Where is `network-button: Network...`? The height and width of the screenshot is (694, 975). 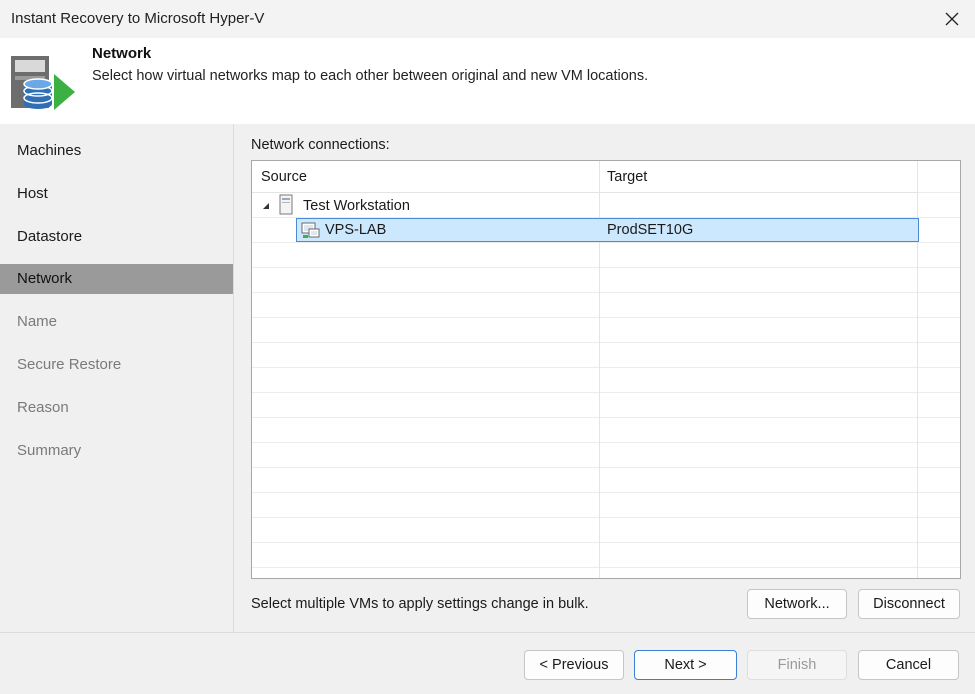
network-button: Network... is located at coordinates (797, 604).